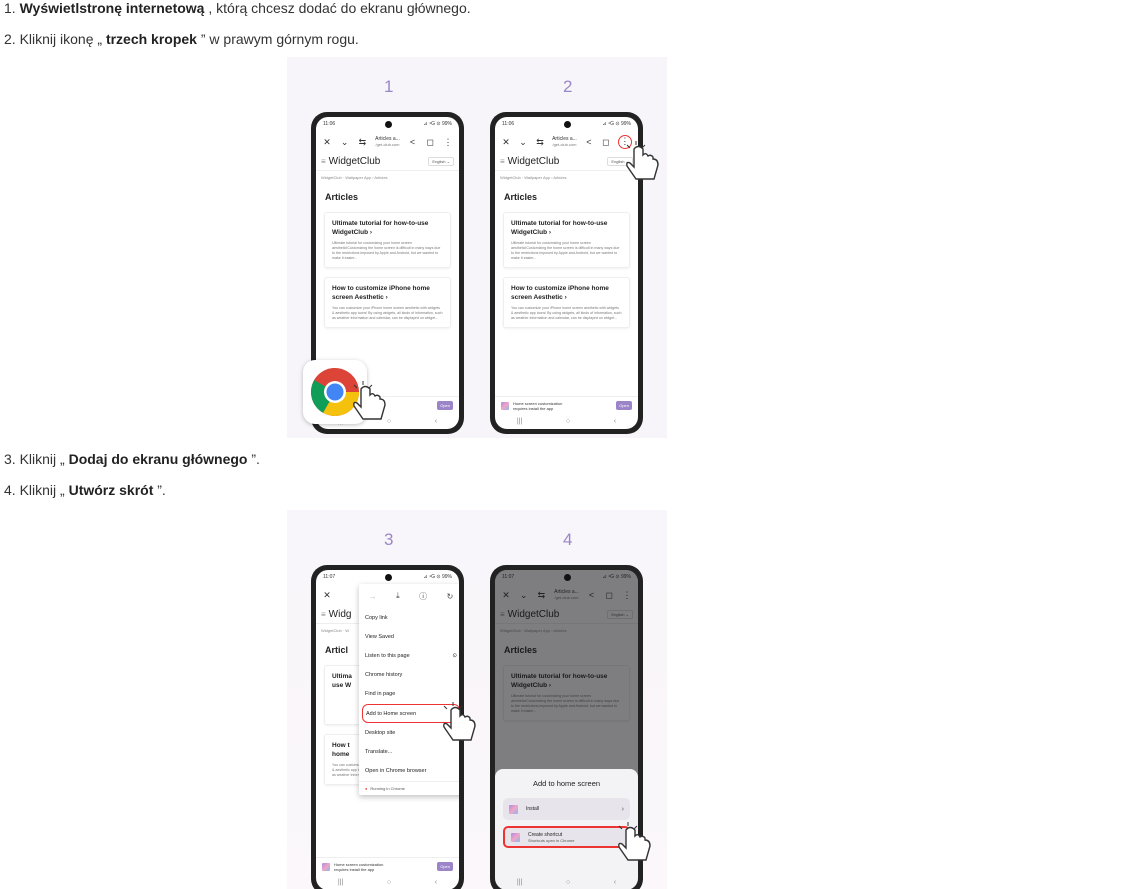 This screenshot has width=1146, height=889. What do you see at coordinates (409, 787) in the screenshot?
I see `menu-footer: ● Running in Chrome` at bounding box center [409, 787].